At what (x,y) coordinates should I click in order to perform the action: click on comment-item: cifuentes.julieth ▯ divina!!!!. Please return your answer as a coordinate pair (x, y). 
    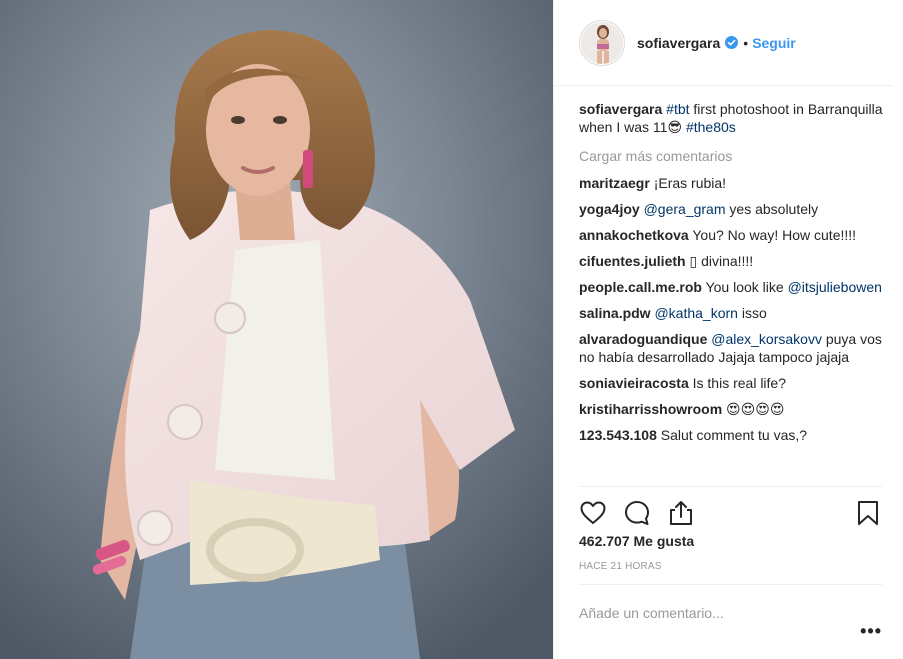
    Looking at the image, I should click on (731, 261).